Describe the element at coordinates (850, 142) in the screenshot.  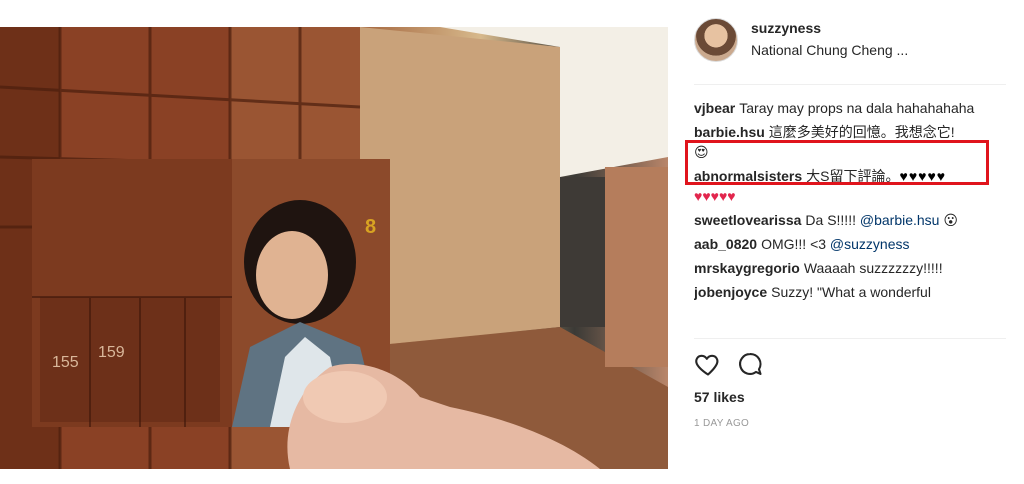
I see `comment-item: barbie.hsu 這麼多美好的回憶。我想念它! 😍` at that location.